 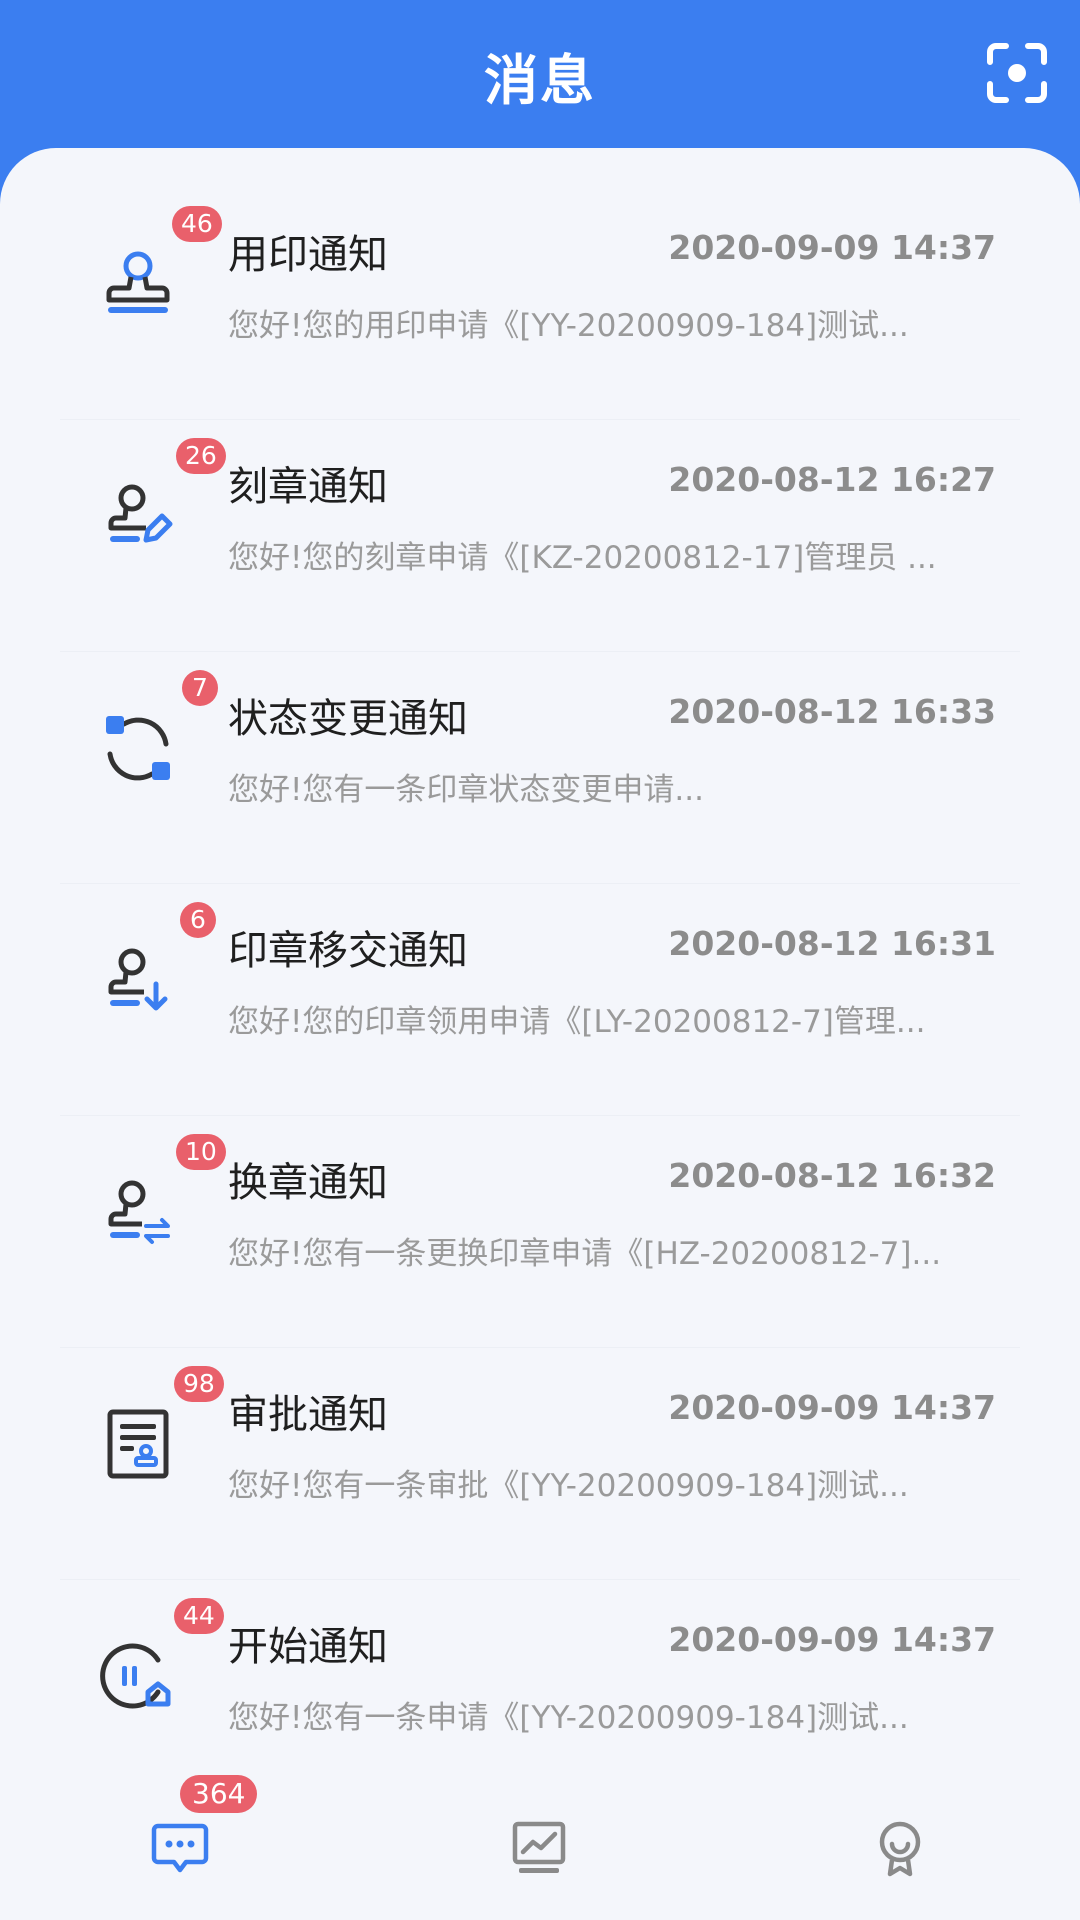 I want to click on message-title: 状态变更通知, so click(x=348, y=719).